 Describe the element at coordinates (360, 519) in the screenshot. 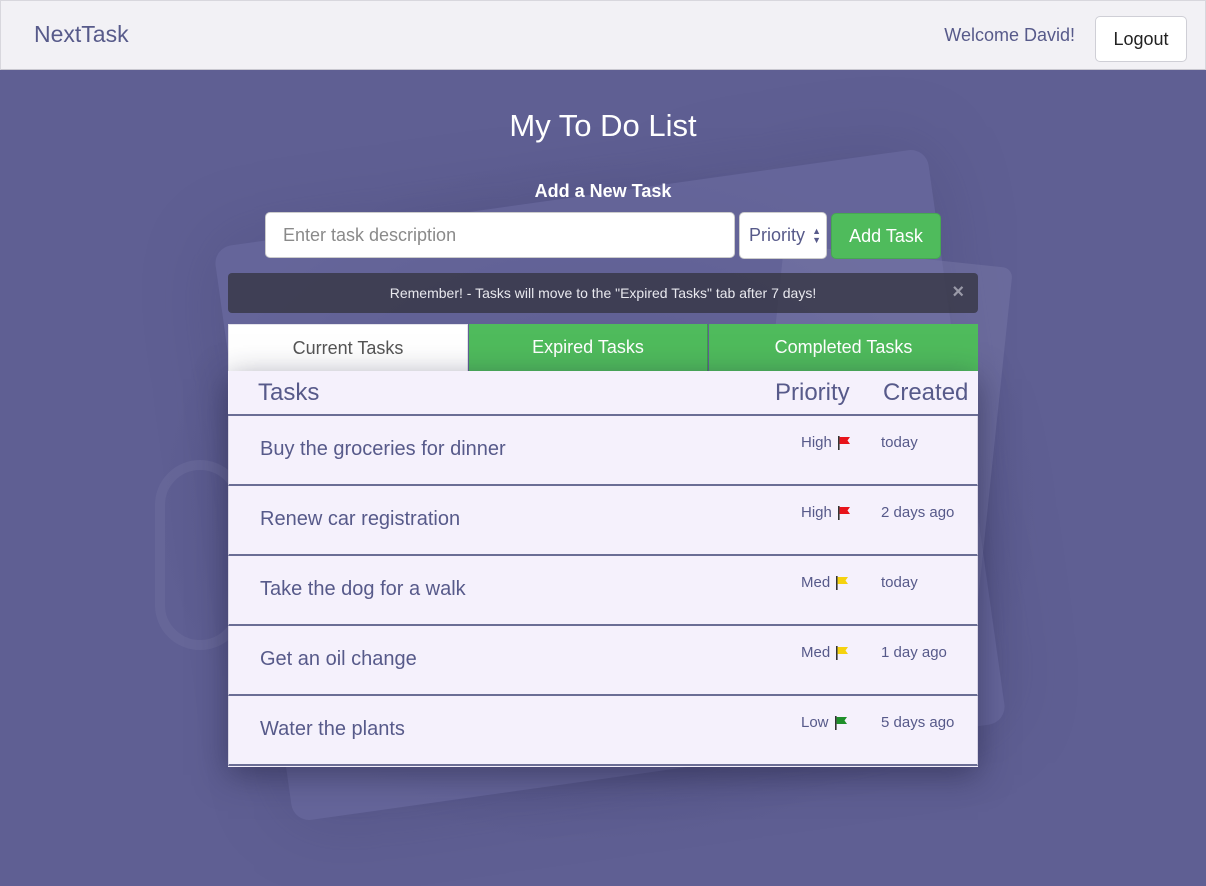

I see `task-description: Renew car registration` at that location.